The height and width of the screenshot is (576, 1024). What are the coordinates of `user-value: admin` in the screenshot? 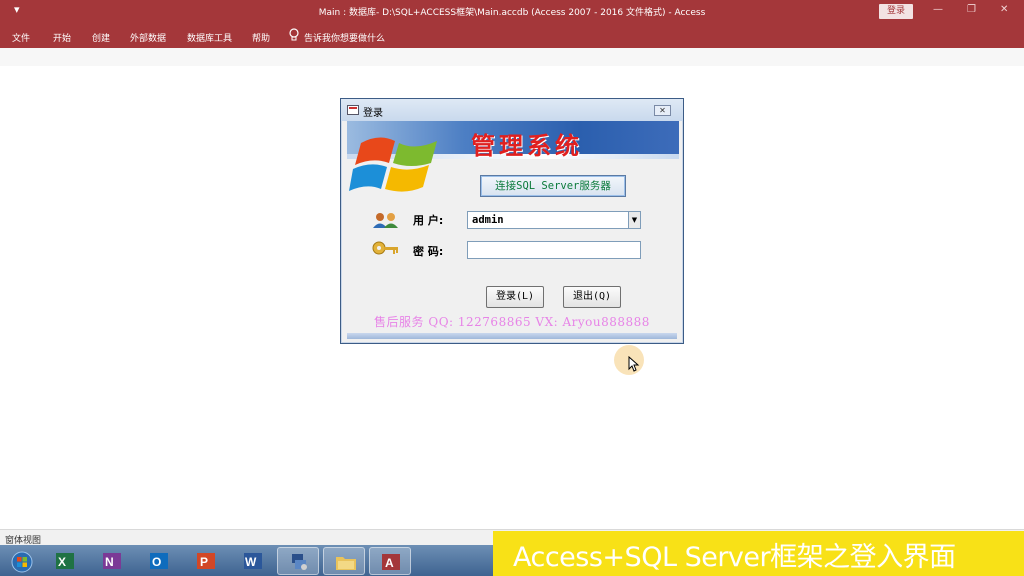 It's located at (488, 220).